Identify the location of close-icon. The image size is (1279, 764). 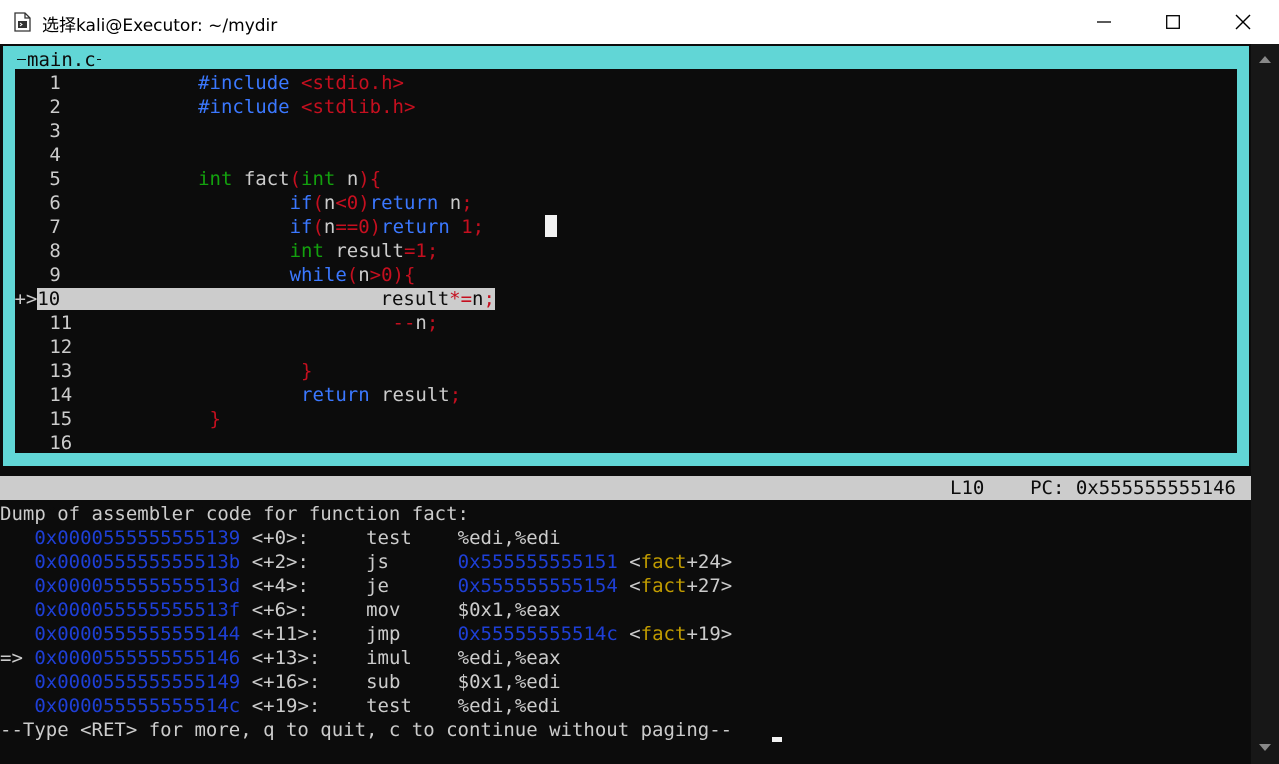
(1243, 22).